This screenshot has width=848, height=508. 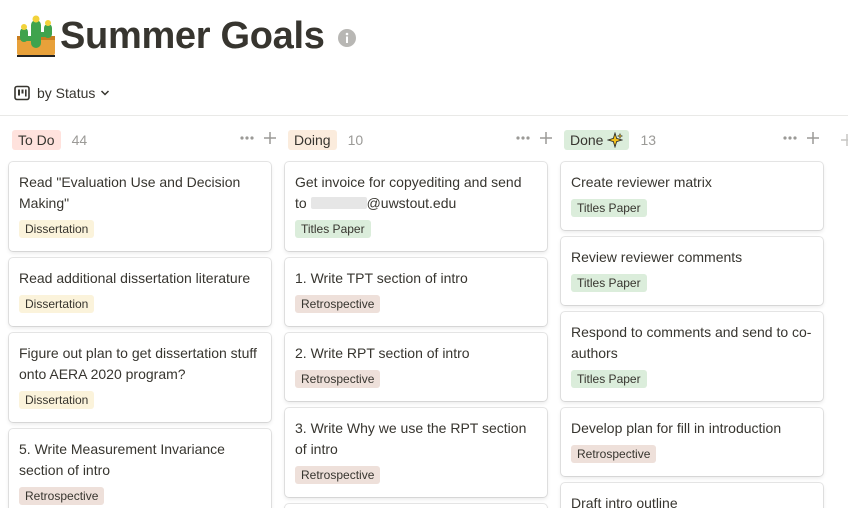 I want to click on header-divider, so click(x=424, y=115).